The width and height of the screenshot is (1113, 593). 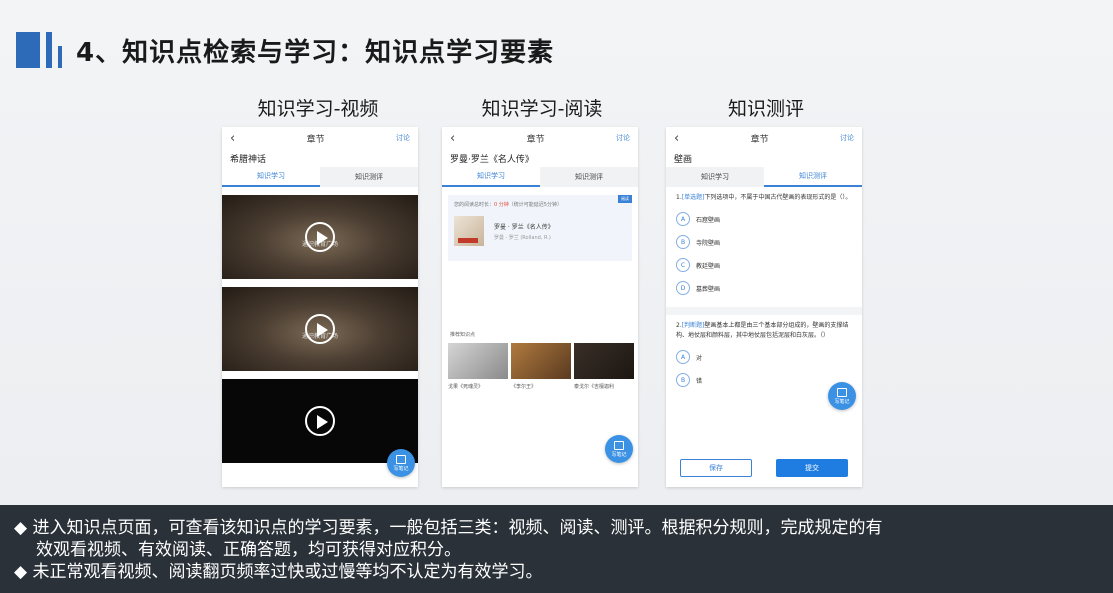 I want to click on knowledge-point-title: 罗曼·罗兰《名人传》, so click(x=492, y=160).